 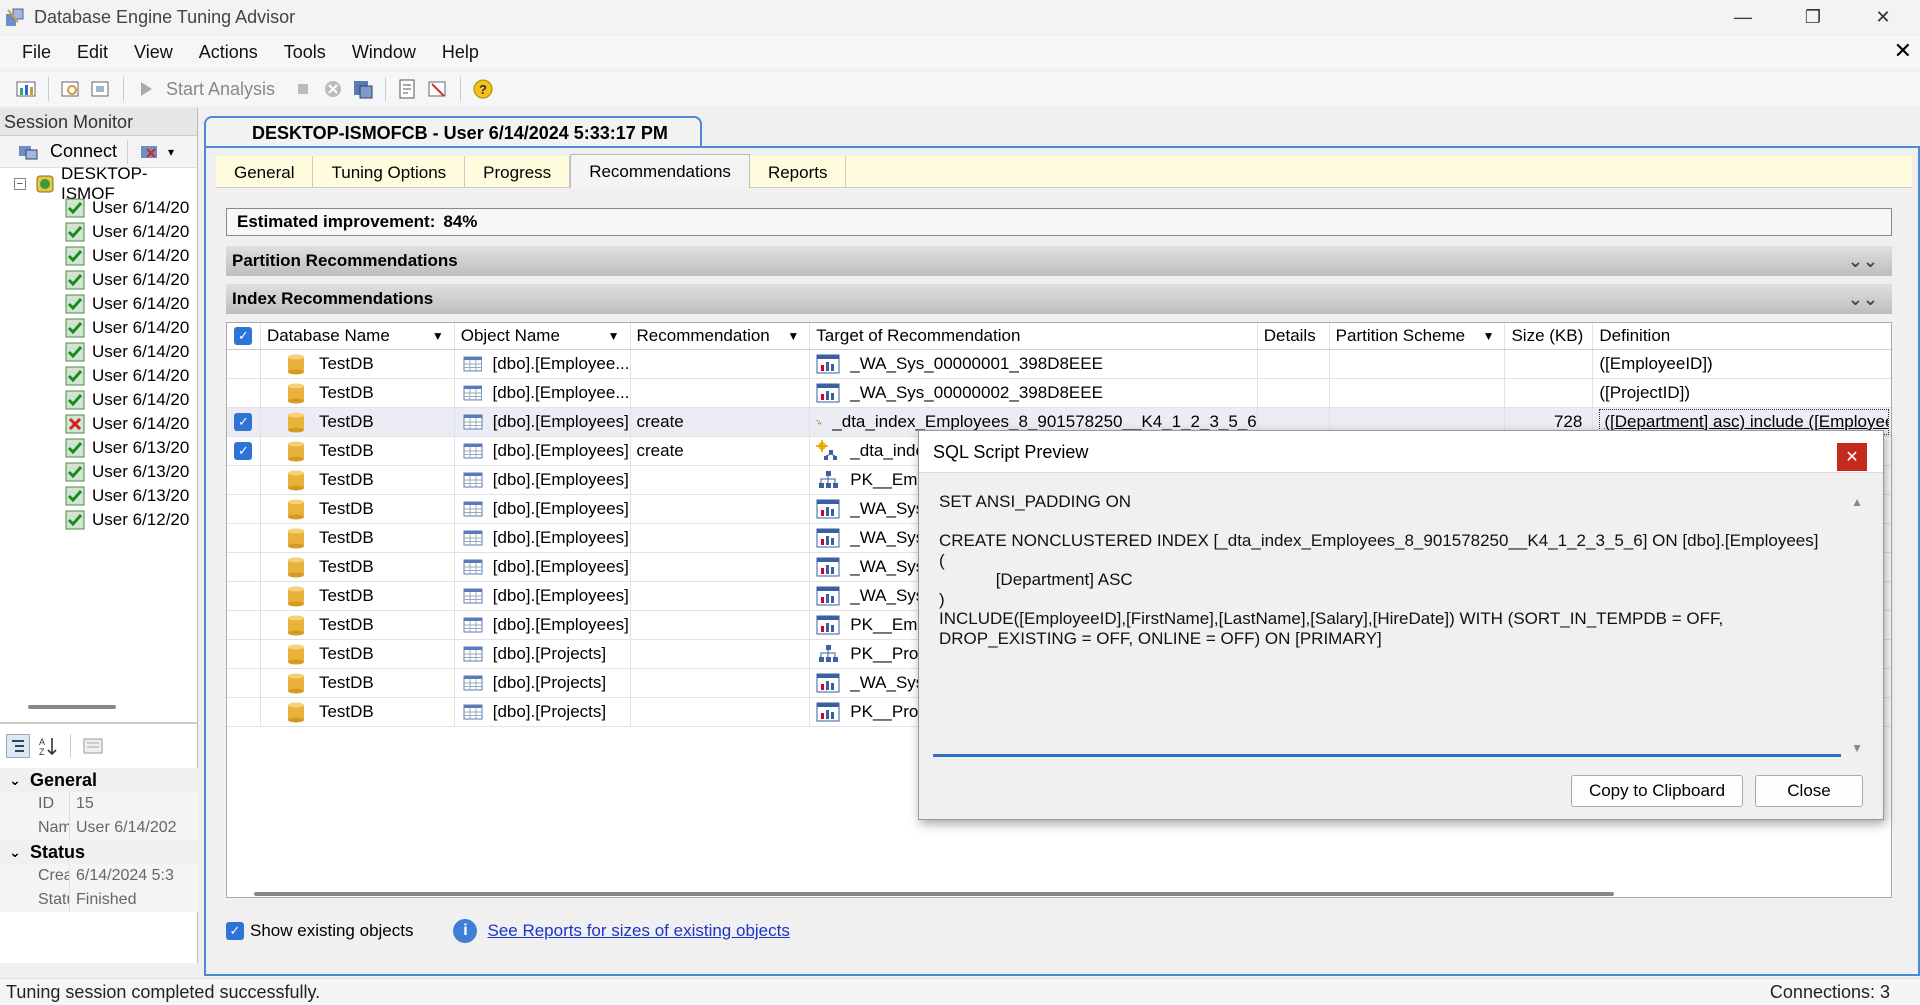 I want to click on save-recommendations-icon, so click(x=363, y=89).